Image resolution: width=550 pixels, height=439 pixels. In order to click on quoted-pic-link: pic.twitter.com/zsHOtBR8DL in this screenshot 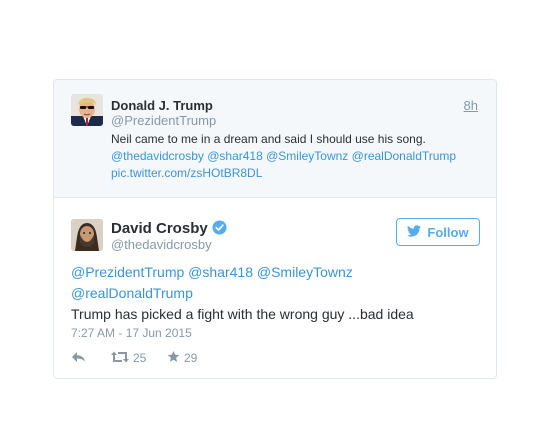, I will do `click(297, 173)`.